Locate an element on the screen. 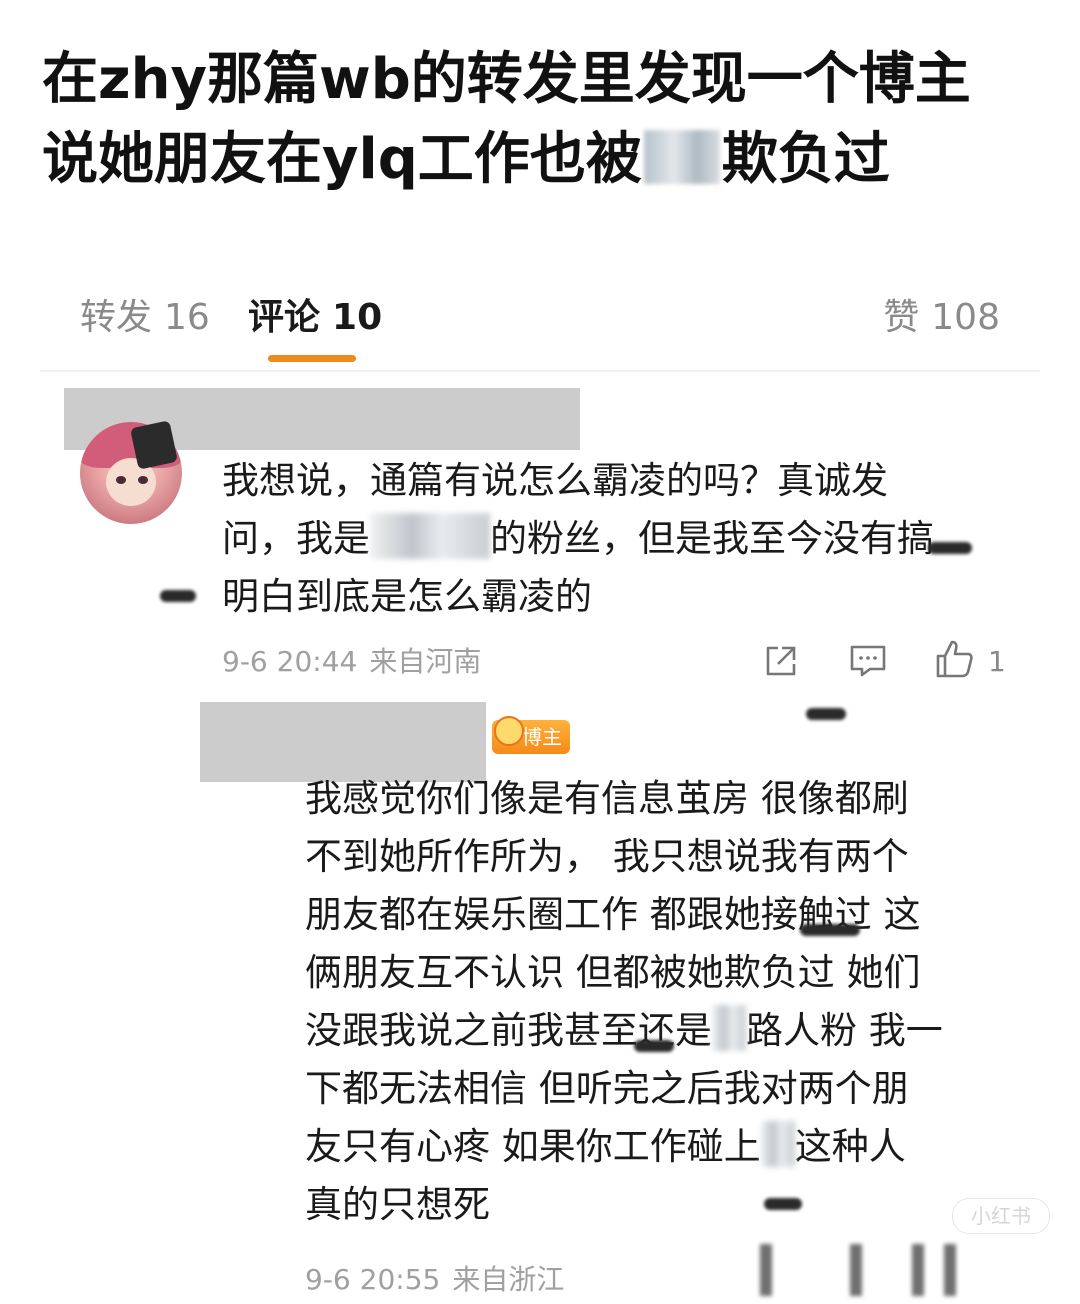  share-button is located at coordinates (781, 661).